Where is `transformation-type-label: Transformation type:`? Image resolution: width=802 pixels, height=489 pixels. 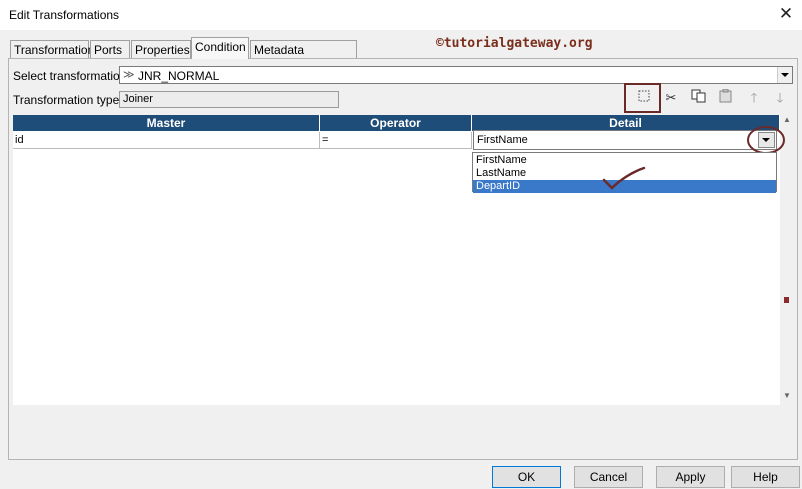
transformation-type-label: Transformation type: is located at coordinates (68, 100).